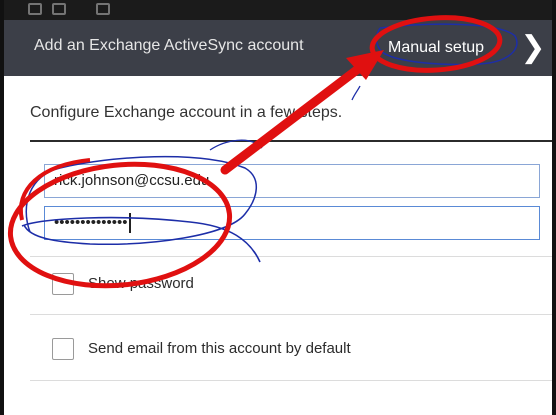 This screenshot has height=415, width=556. What do you see at coordinates (219, 348) in the screenshot?
I see `default-account-label: Send email from this account by default` at bounding box center [219, 348].